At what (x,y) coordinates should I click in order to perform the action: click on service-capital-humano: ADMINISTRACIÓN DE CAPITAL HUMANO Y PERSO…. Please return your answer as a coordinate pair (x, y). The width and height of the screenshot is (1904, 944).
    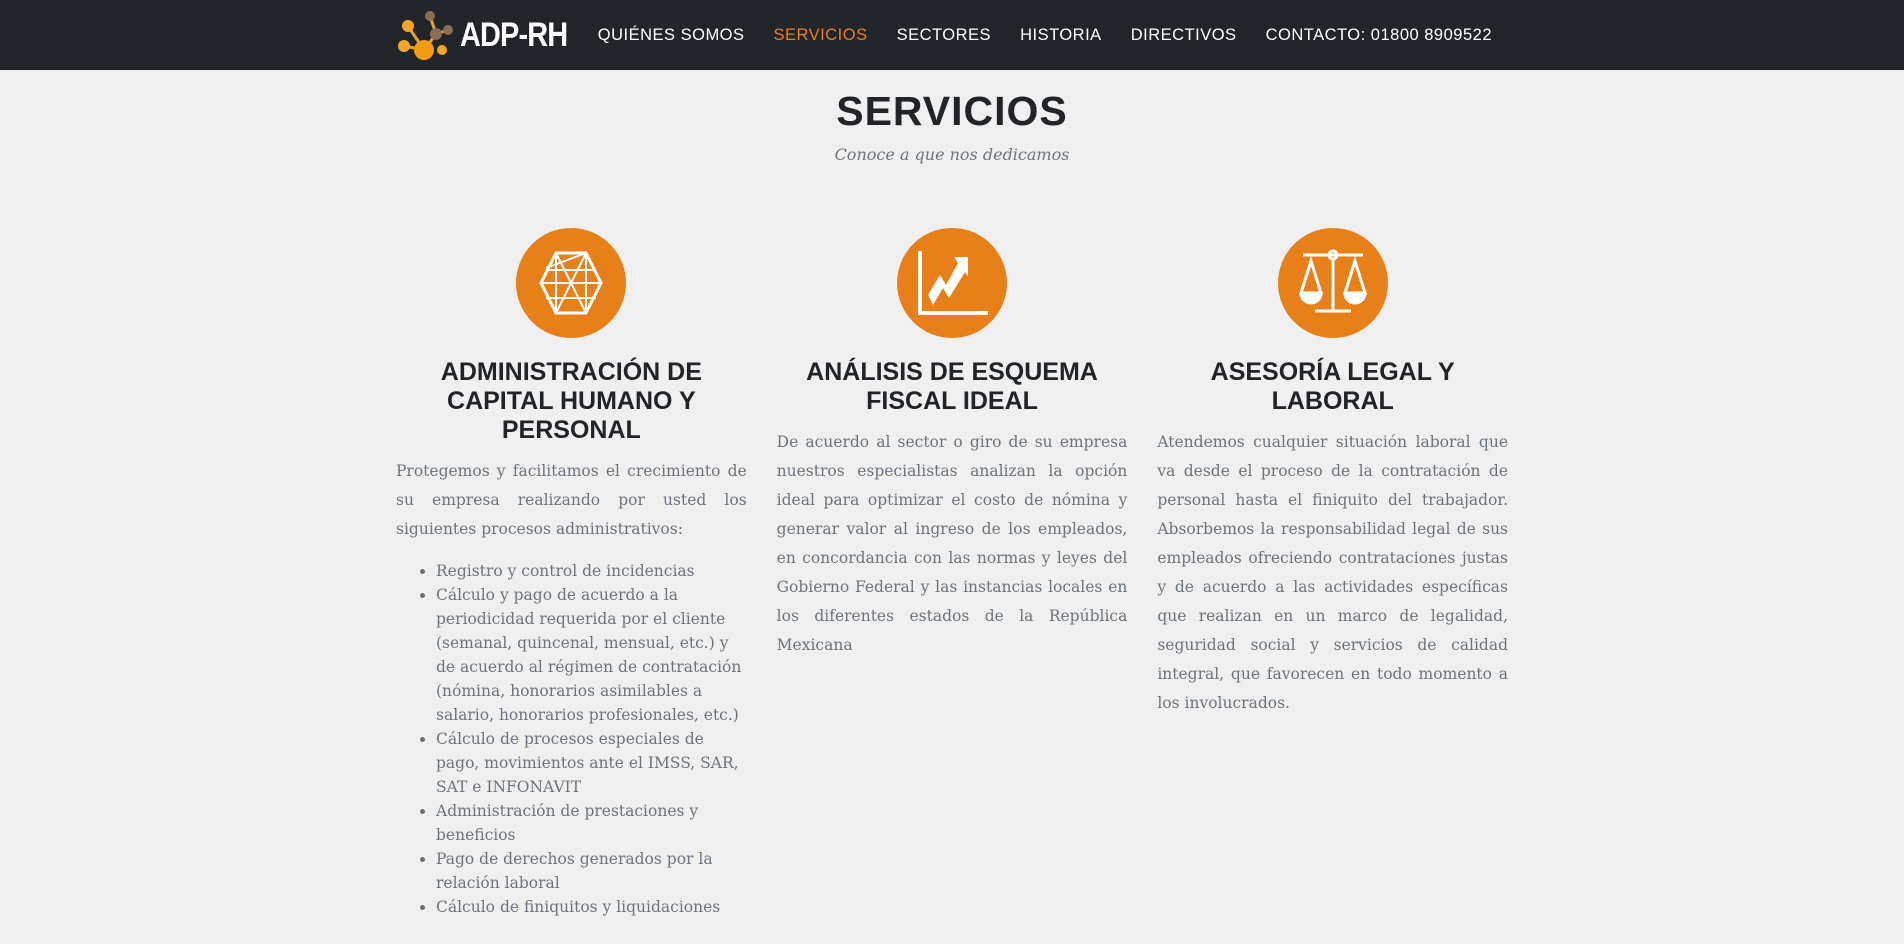
    Looking at the image, I should click on (571, 573).